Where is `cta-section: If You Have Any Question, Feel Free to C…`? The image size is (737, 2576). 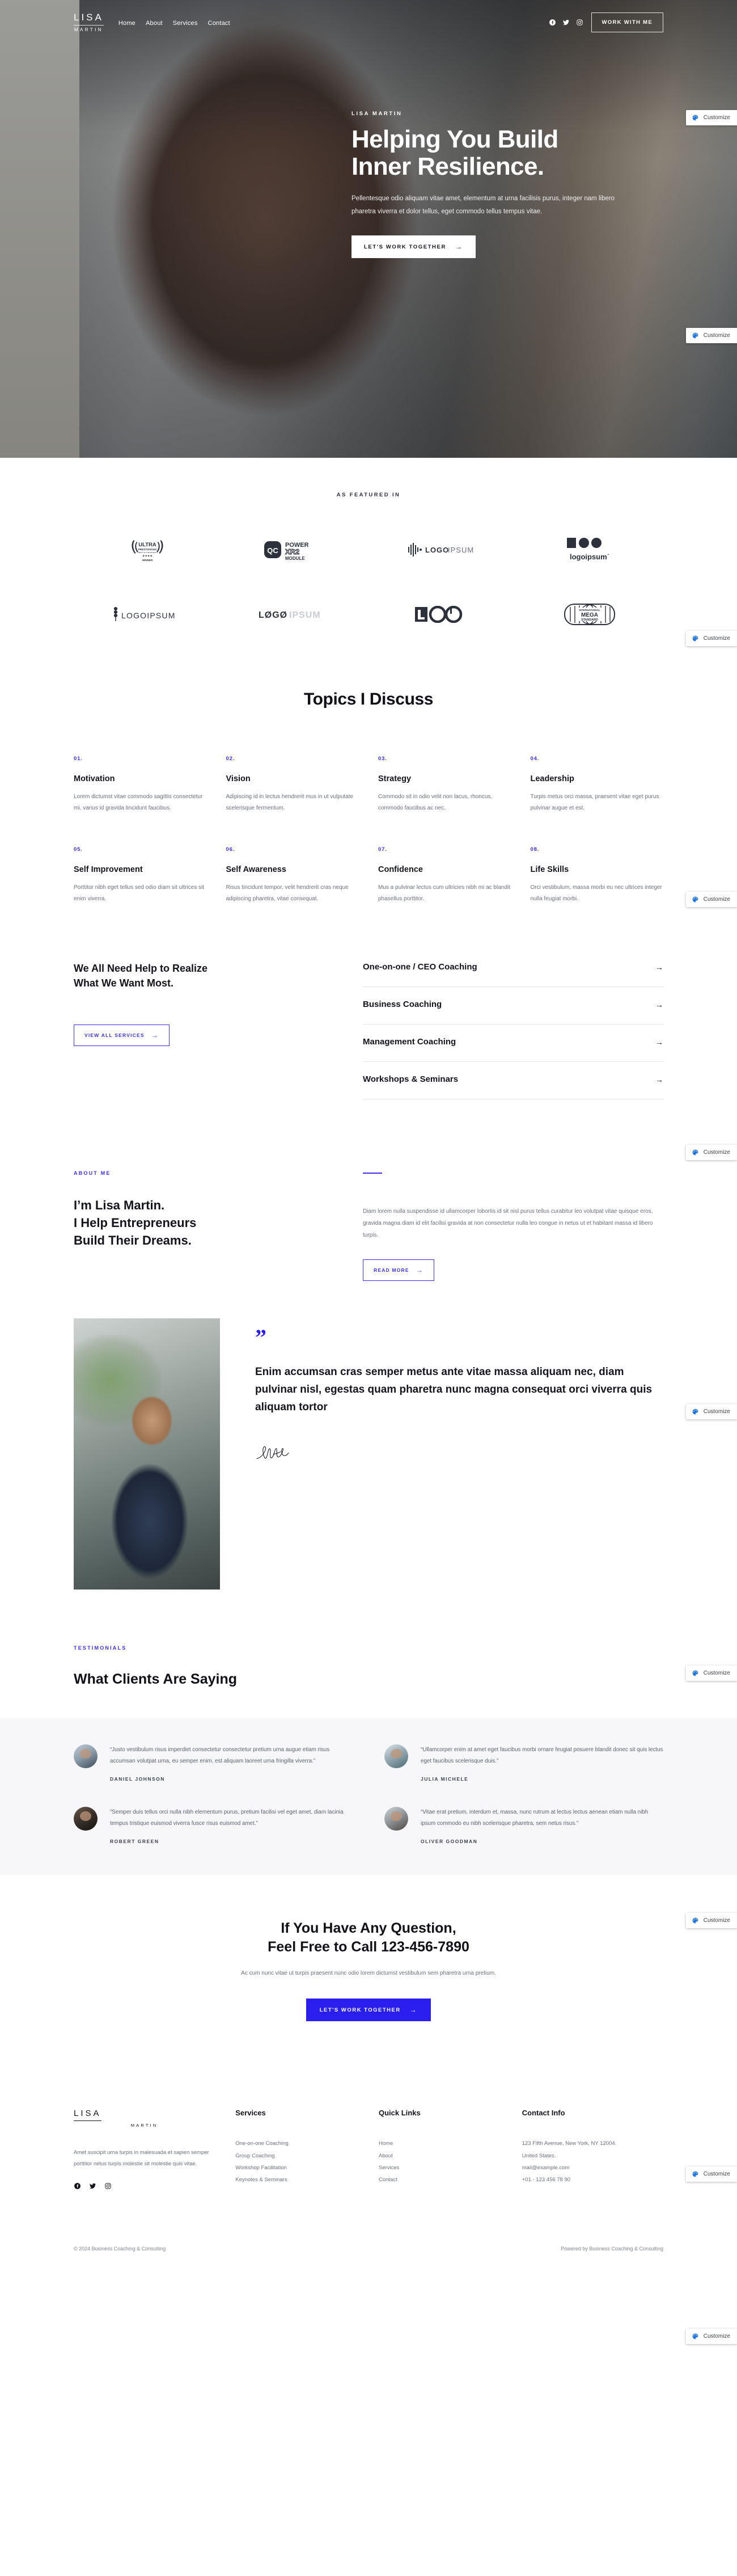 cta-section: If You Have Any Question, Feel Free to C… is located at coordinates (369, 2028).